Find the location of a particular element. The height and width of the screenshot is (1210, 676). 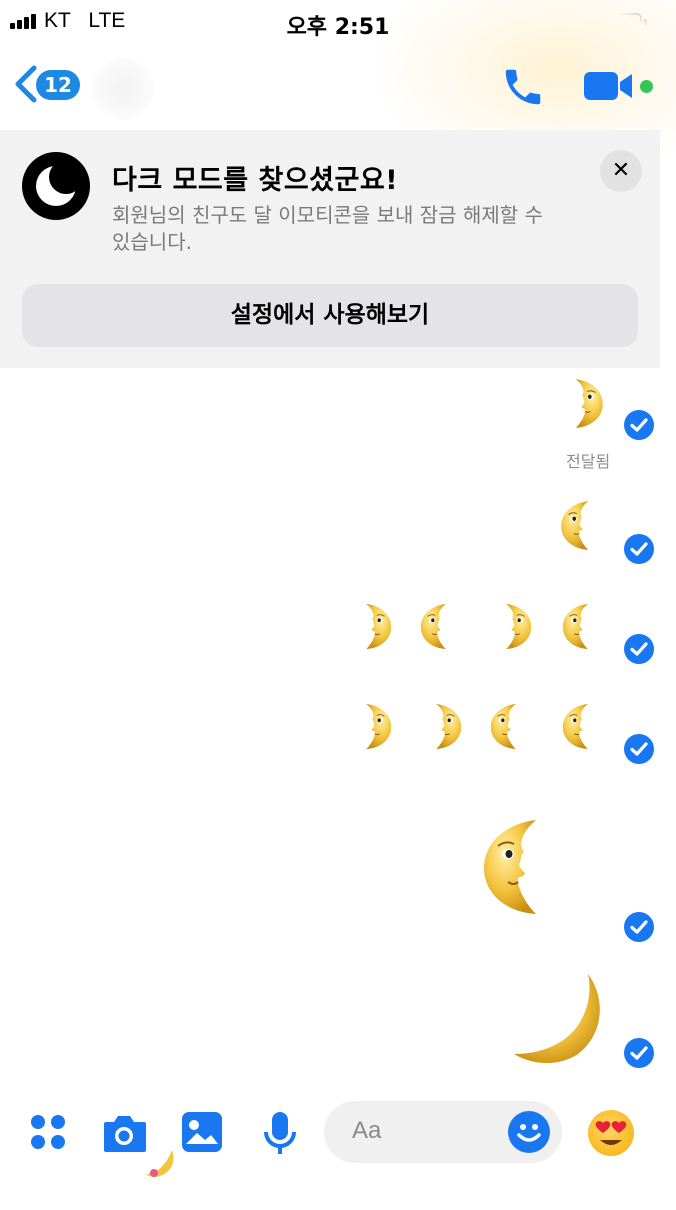

gallery-icon is located at coordinates (202, 1132).